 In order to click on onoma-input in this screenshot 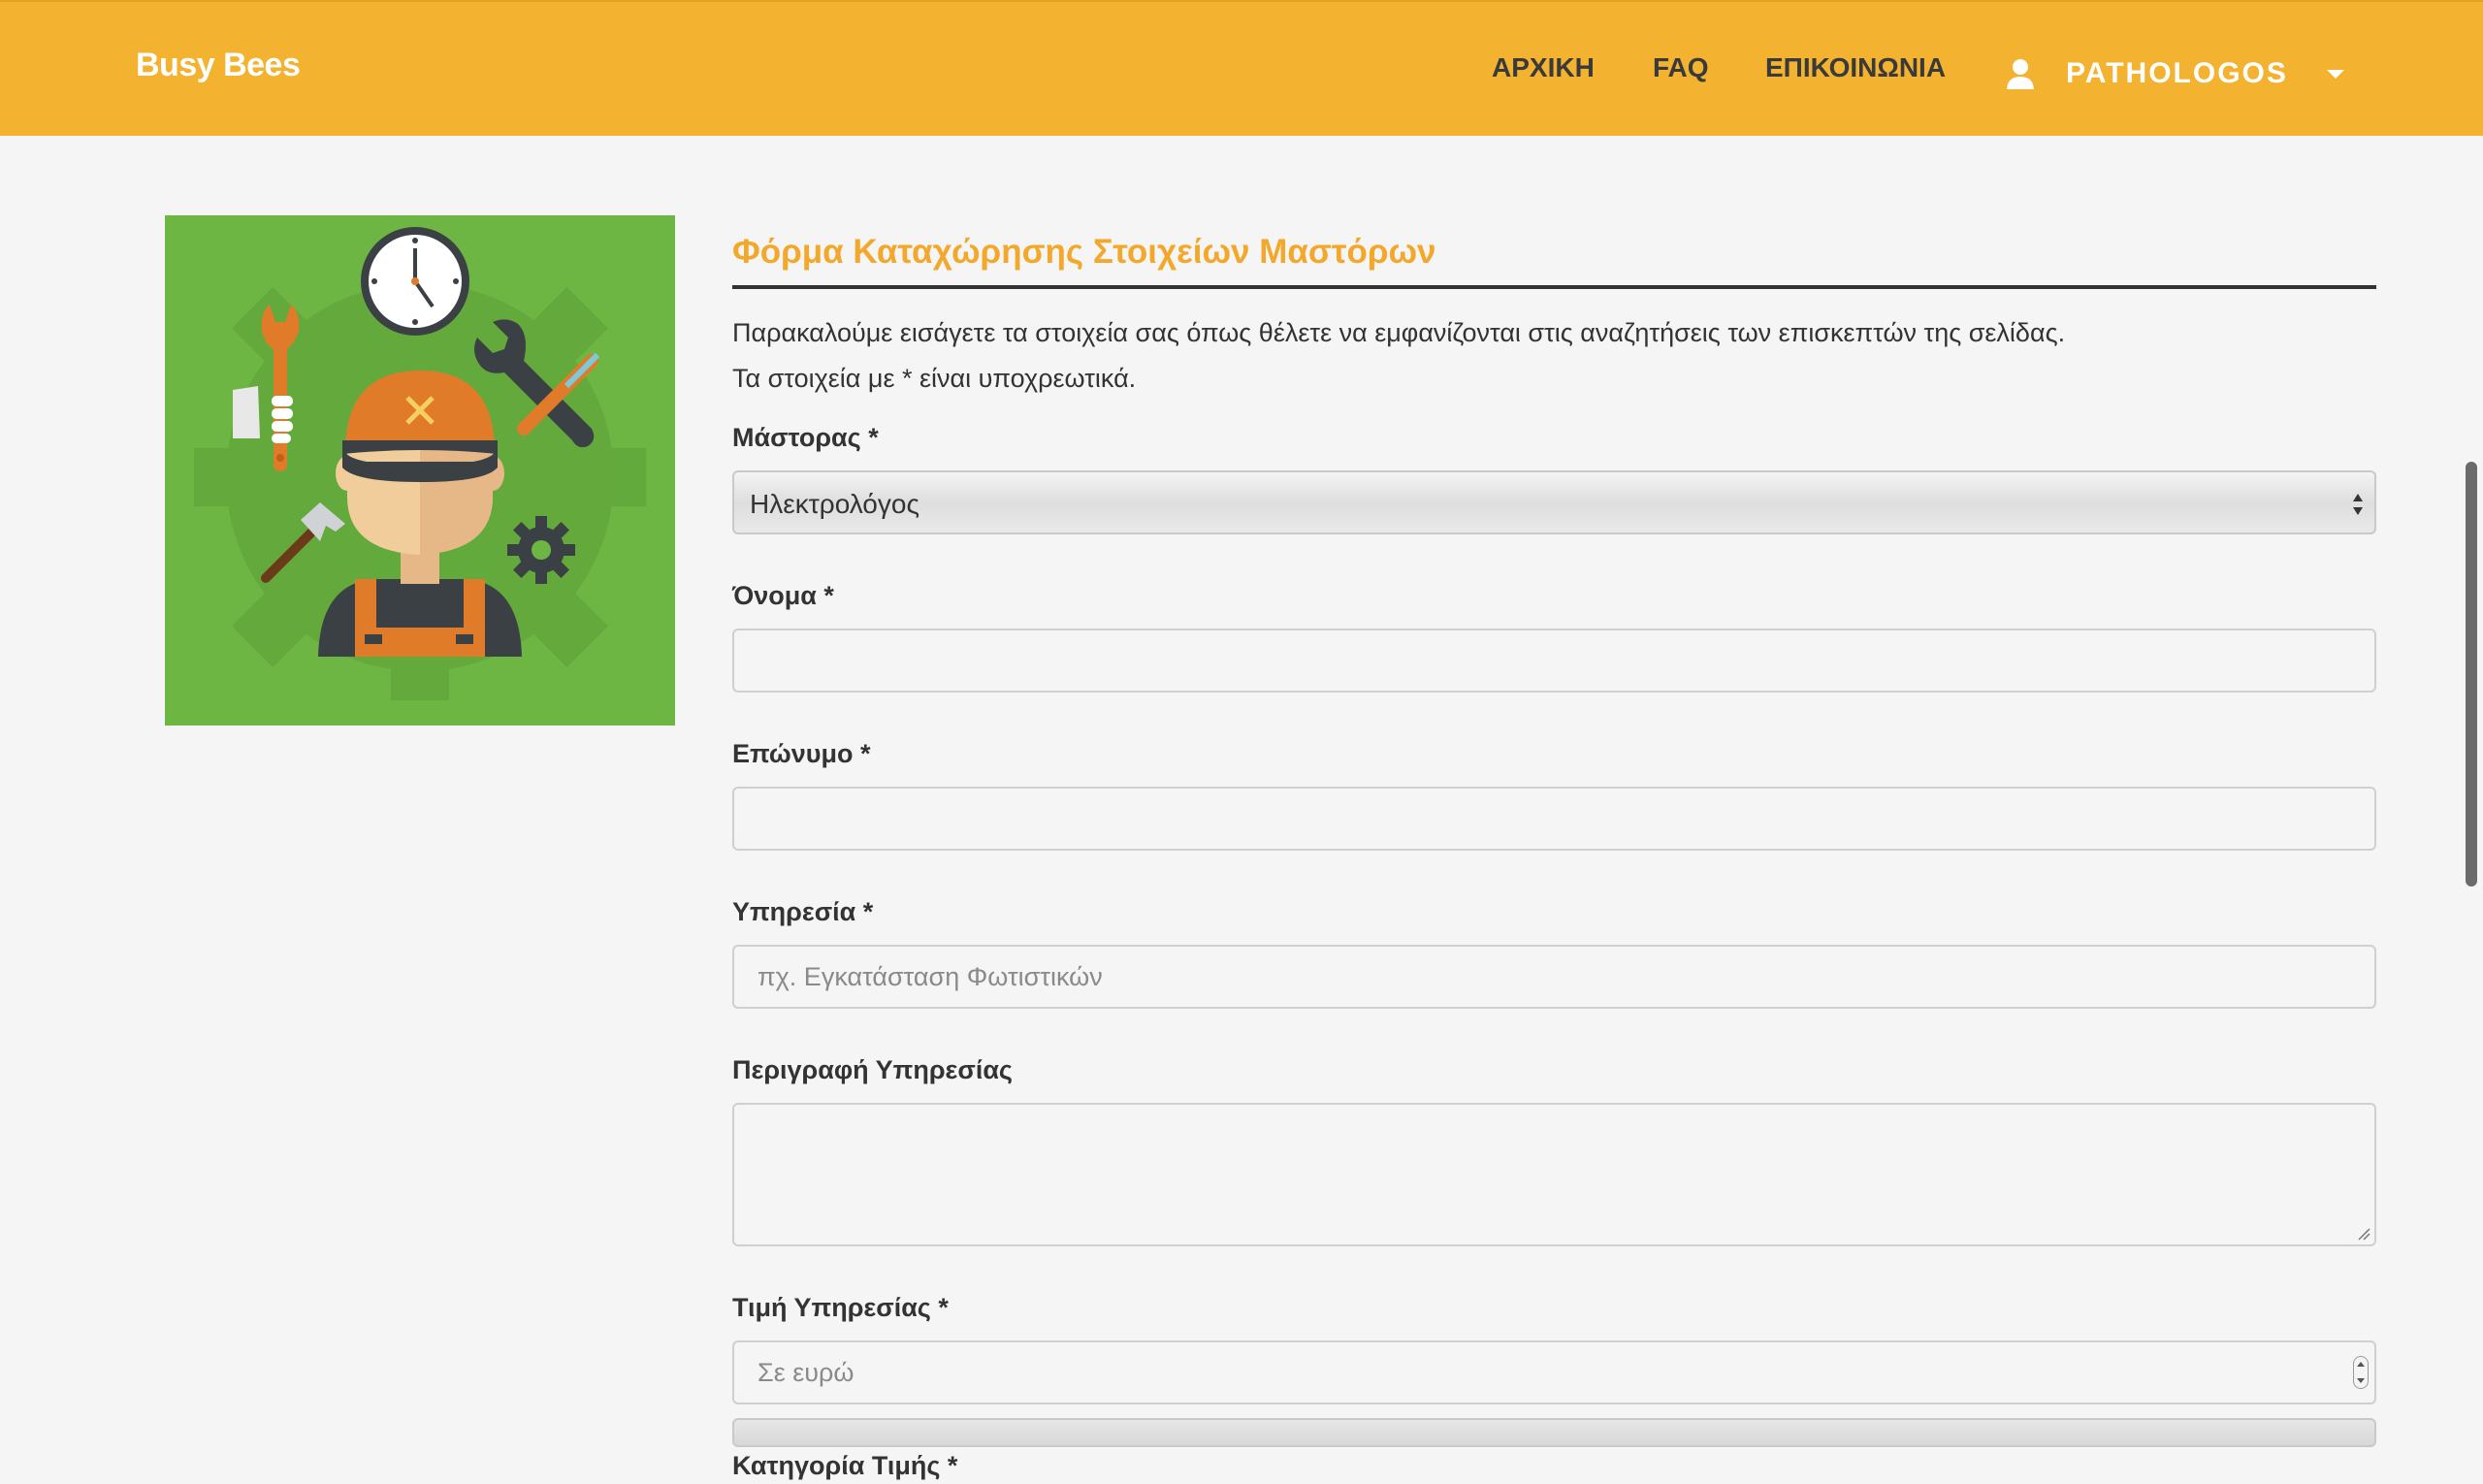, I will do `click(1554, 661)`.